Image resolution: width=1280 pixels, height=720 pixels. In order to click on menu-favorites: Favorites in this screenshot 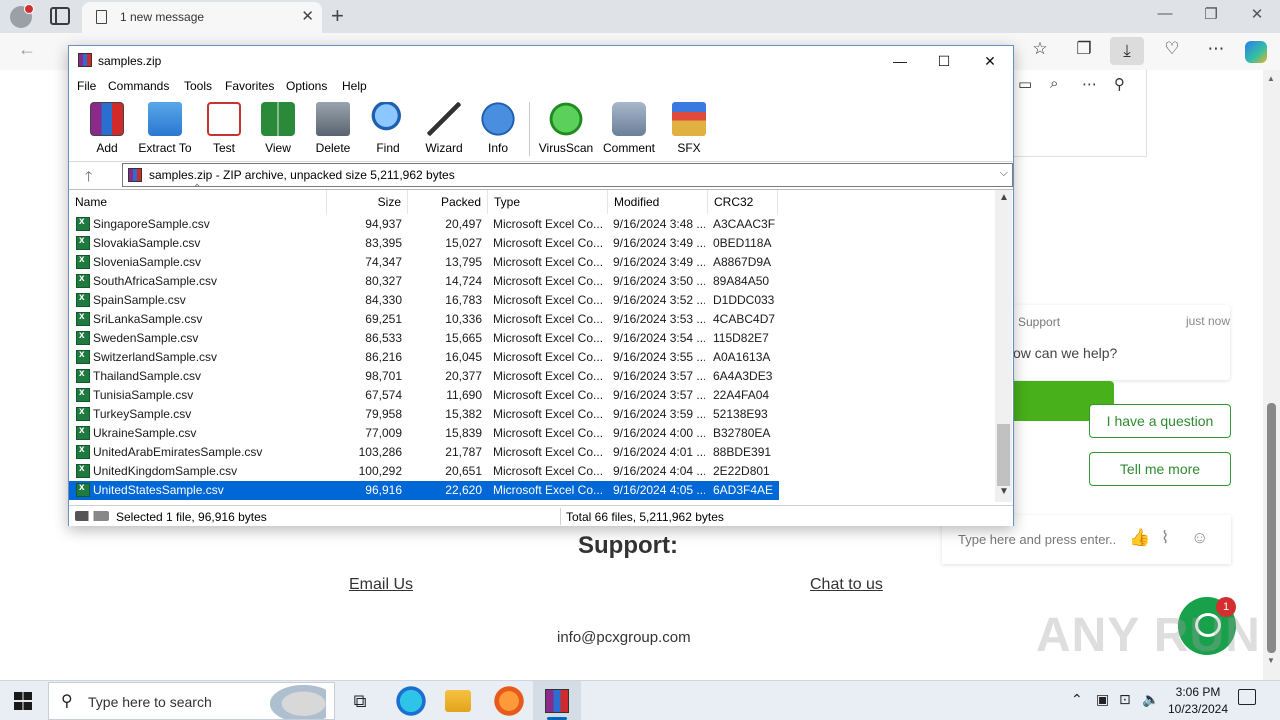, I will do `click(249, 86)`.